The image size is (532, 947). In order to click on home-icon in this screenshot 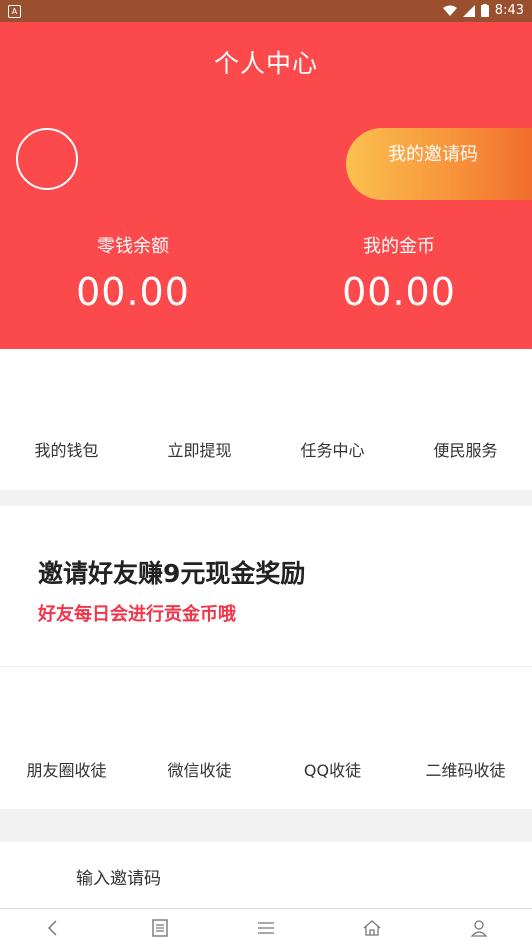, I will do `click(372, 928)`.